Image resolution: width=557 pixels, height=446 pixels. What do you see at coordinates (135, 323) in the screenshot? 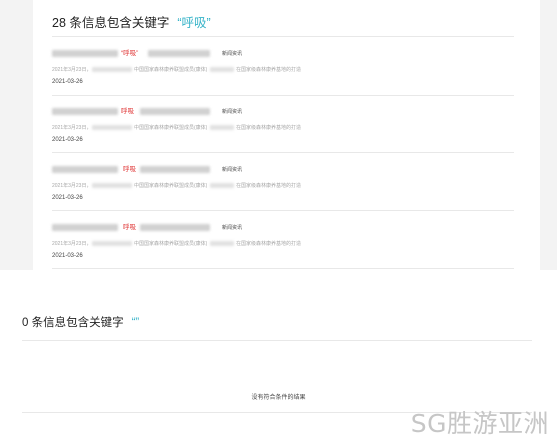
I see `search-keyword: “”` at bounding box center [135, 323].